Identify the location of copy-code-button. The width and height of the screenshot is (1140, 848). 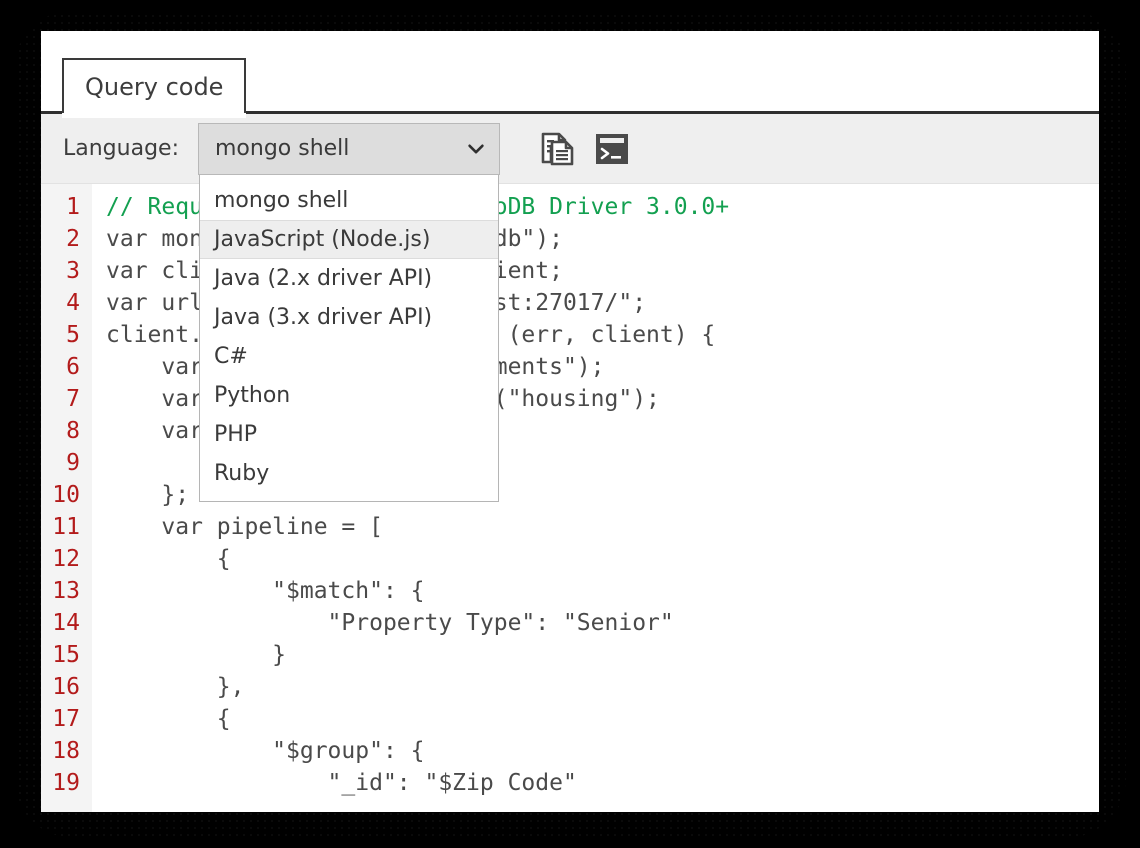
(558, 149).